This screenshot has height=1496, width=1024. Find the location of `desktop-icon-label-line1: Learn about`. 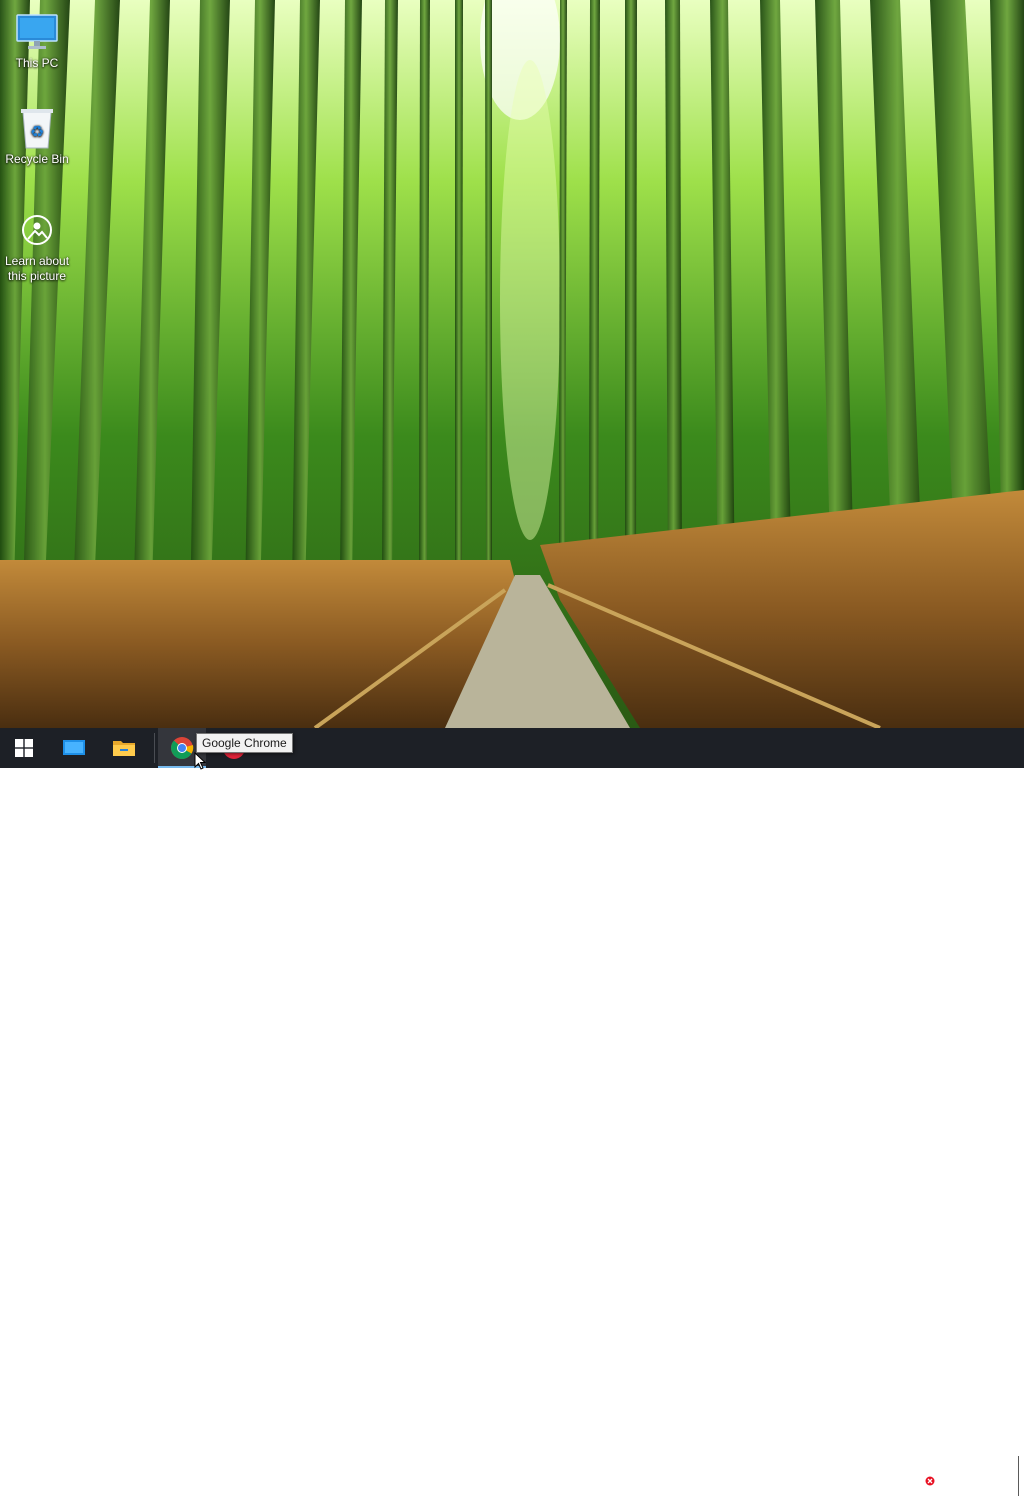

desktop-icon-label-line1: Learn about is located at coordinates (37, 261).